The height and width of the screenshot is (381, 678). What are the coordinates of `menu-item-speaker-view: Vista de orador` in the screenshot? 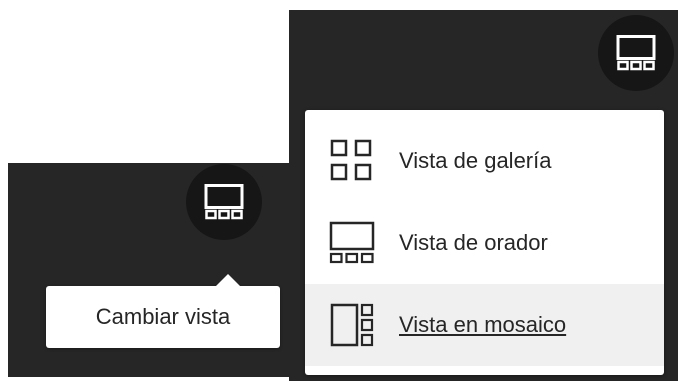 It's located at (484, 243).